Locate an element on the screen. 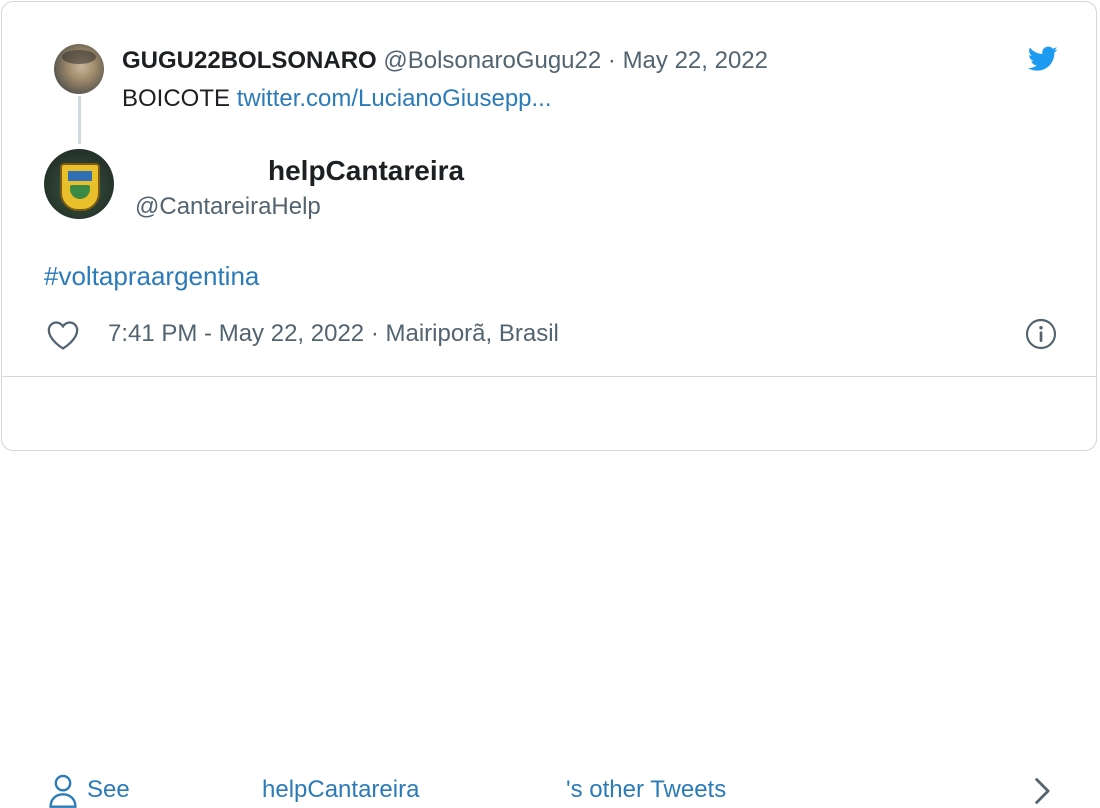  tweet-timestamp: 7:41 PM - May 22, 2022 is located at coordinates (236, 333).